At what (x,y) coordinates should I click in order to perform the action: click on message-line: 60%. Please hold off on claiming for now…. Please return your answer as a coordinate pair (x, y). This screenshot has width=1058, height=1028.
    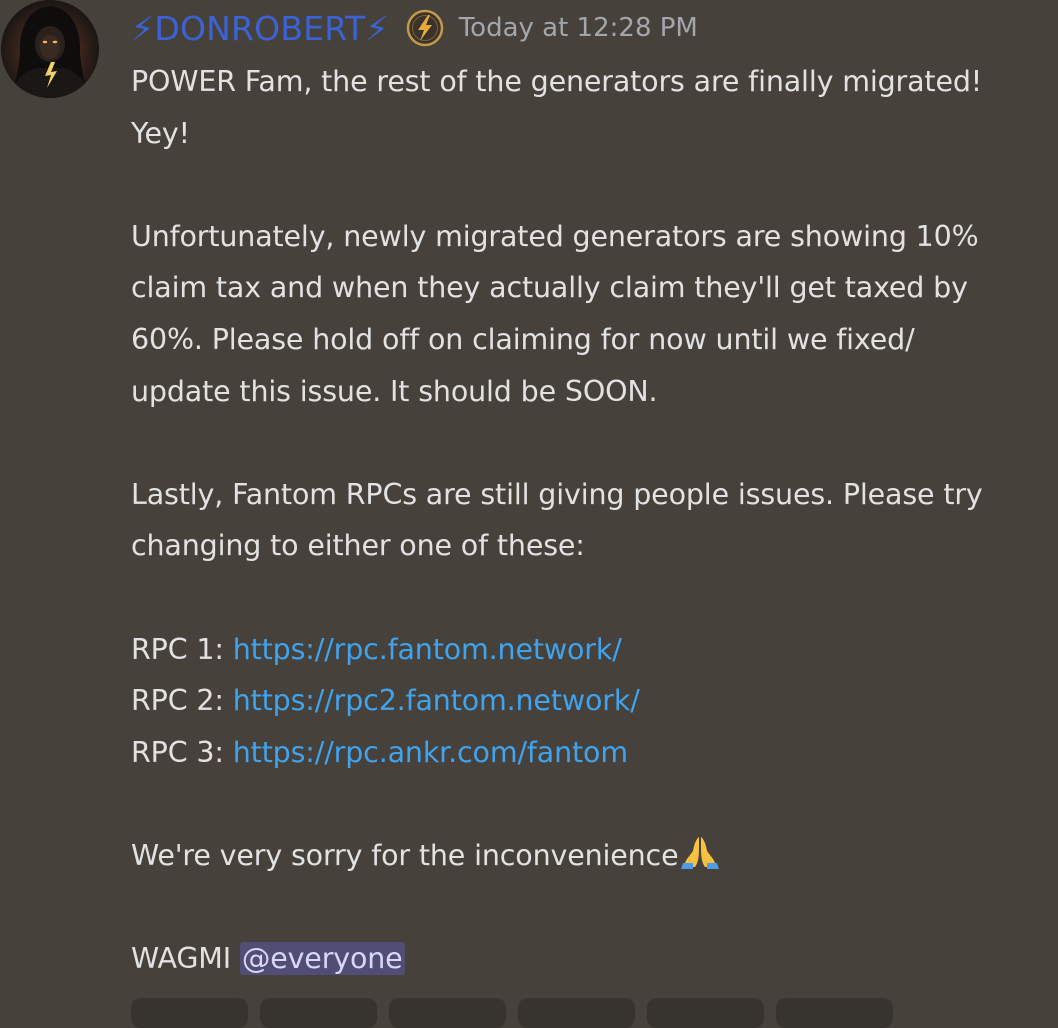
    Looking at the image, I should click on (523, 339).